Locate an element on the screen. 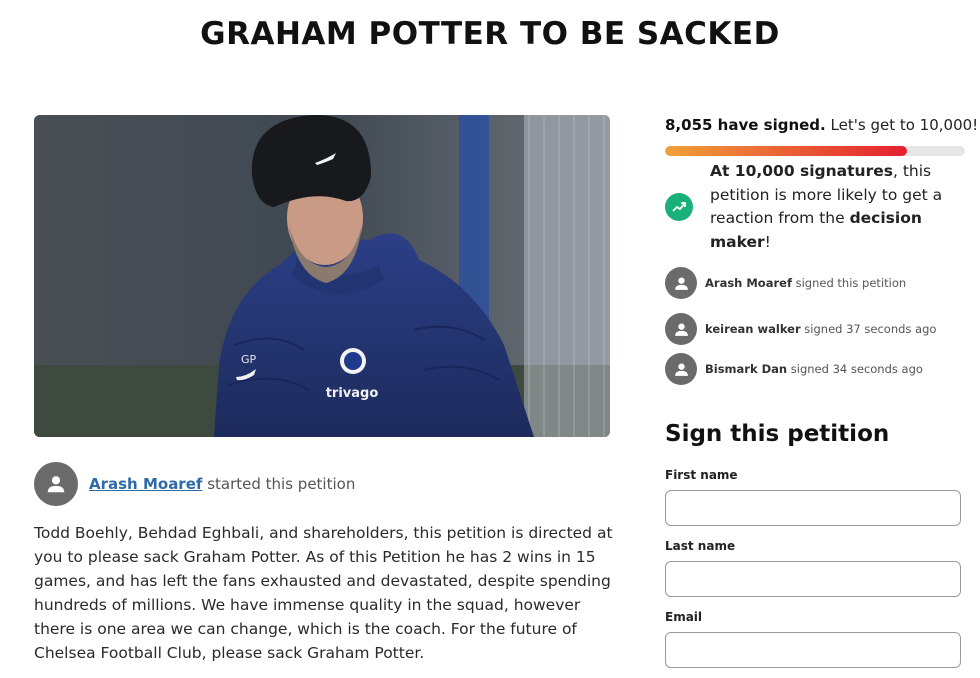 The image size is (980, 678). recent-signer: keirean walker signed 37 seconds ago is located at coordinates (820, 329).